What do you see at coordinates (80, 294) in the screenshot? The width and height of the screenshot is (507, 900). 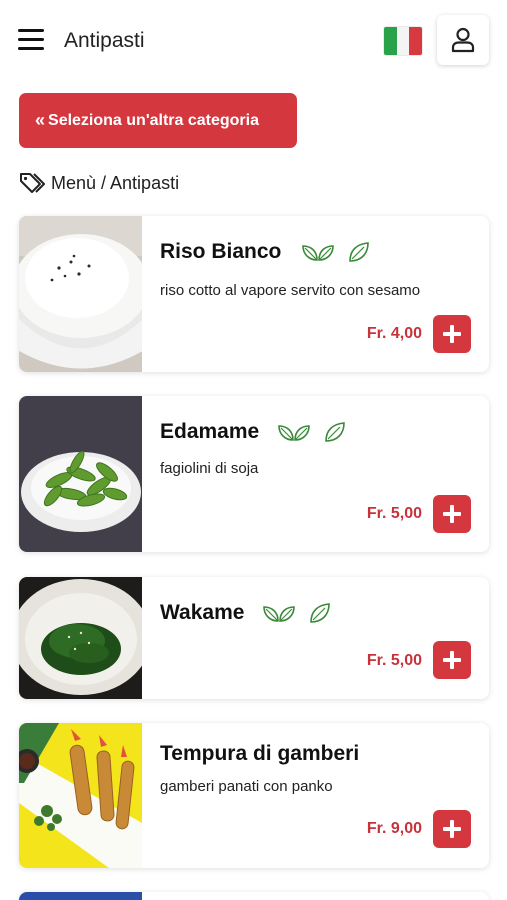 I see `product-image-rice` at bounding box center [80, 294].